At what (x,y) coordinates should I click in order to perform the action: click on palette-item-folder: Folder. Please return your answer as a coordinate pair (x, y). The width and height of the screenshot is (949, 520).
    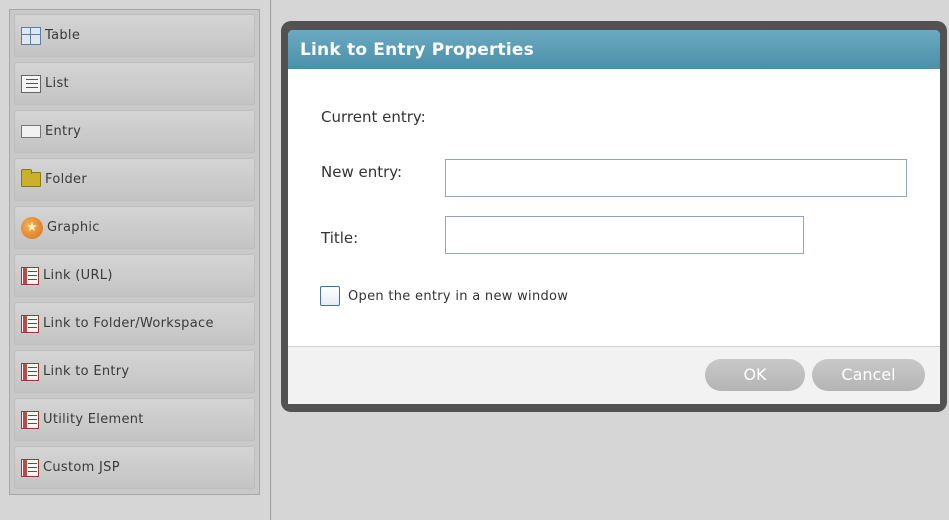
    Looking at the image, I should click on (134, 179).